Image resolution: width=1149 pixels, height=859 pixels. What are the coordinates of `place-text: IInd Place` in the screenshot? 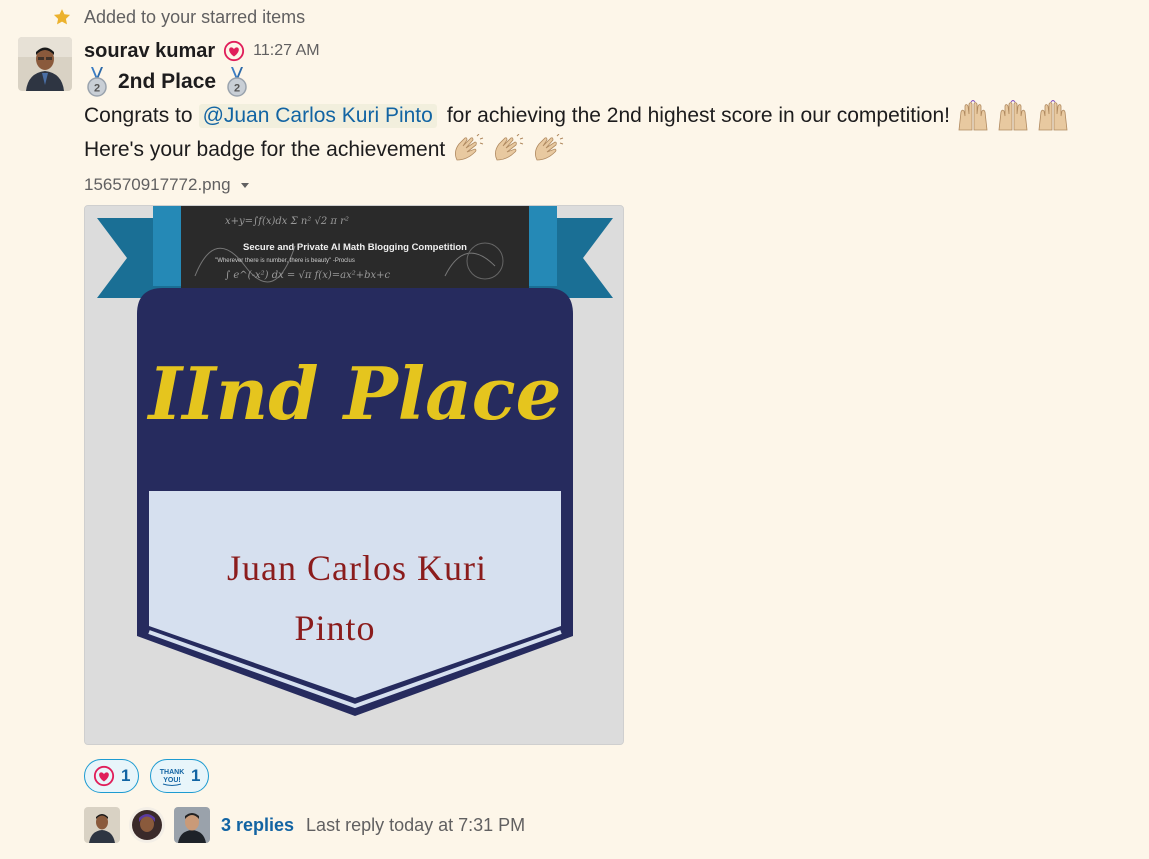 It's located at (354, 393).